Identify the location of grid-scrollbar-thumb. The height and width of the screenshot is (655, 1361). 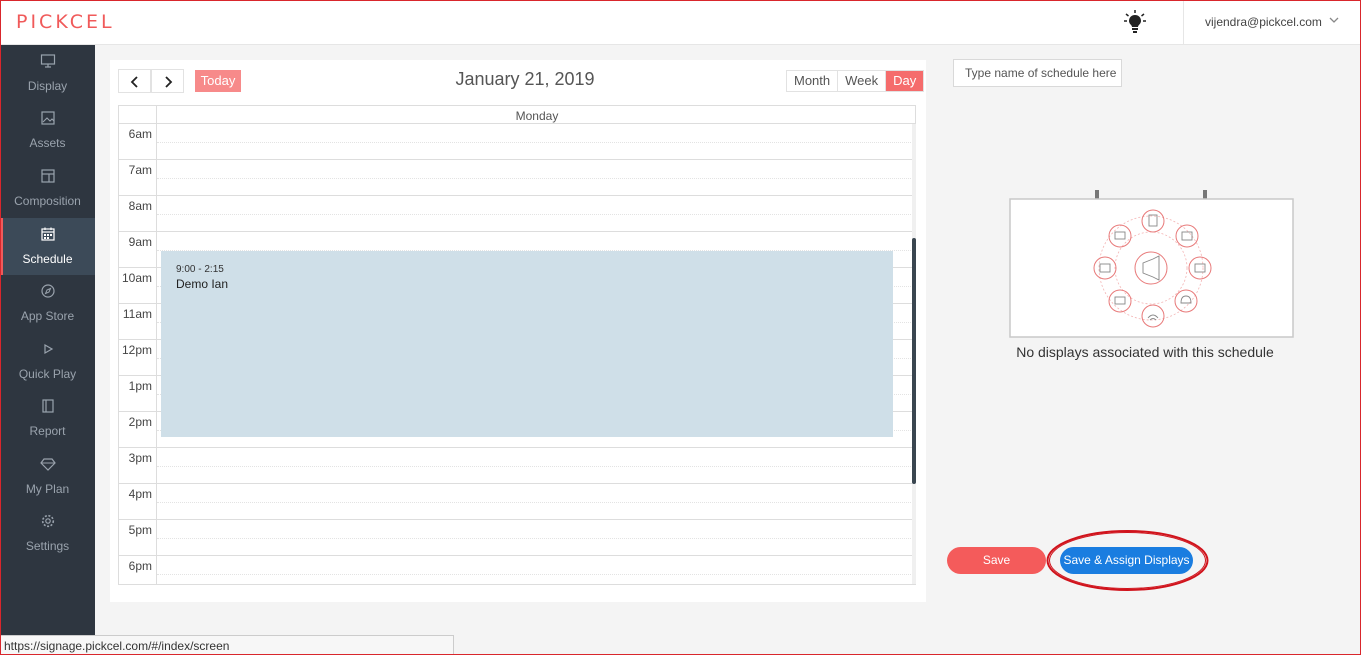
(914, 361).